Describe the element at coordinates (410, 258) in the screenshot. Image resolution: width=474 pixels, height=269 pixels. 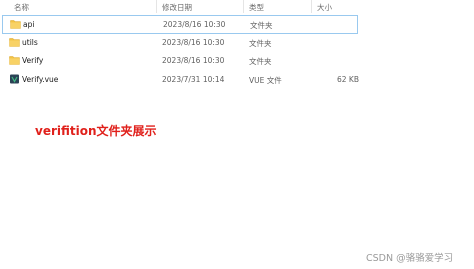
I see `watermark: CSDN @骆骆爱学习` at that location.